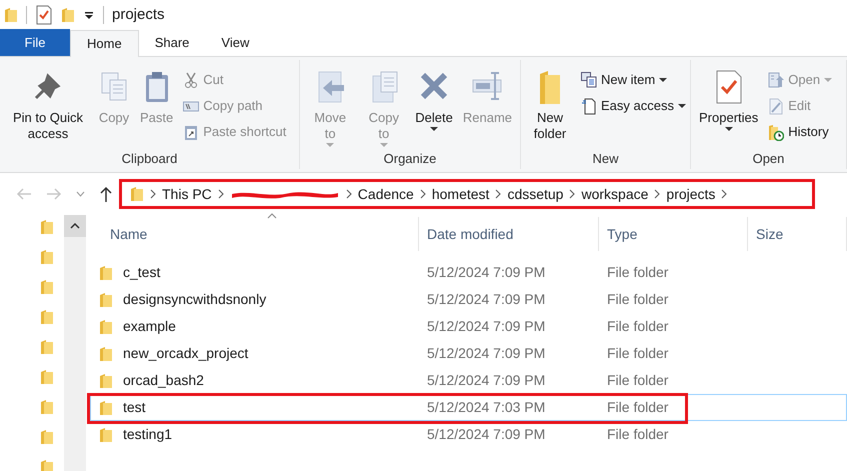 Image resolution: width=847 pixels, height=471 pixels. What do you see at coordinates (673, 234) in the screenshot?
I see `column-header: Type` at bounding box center [673, 234].